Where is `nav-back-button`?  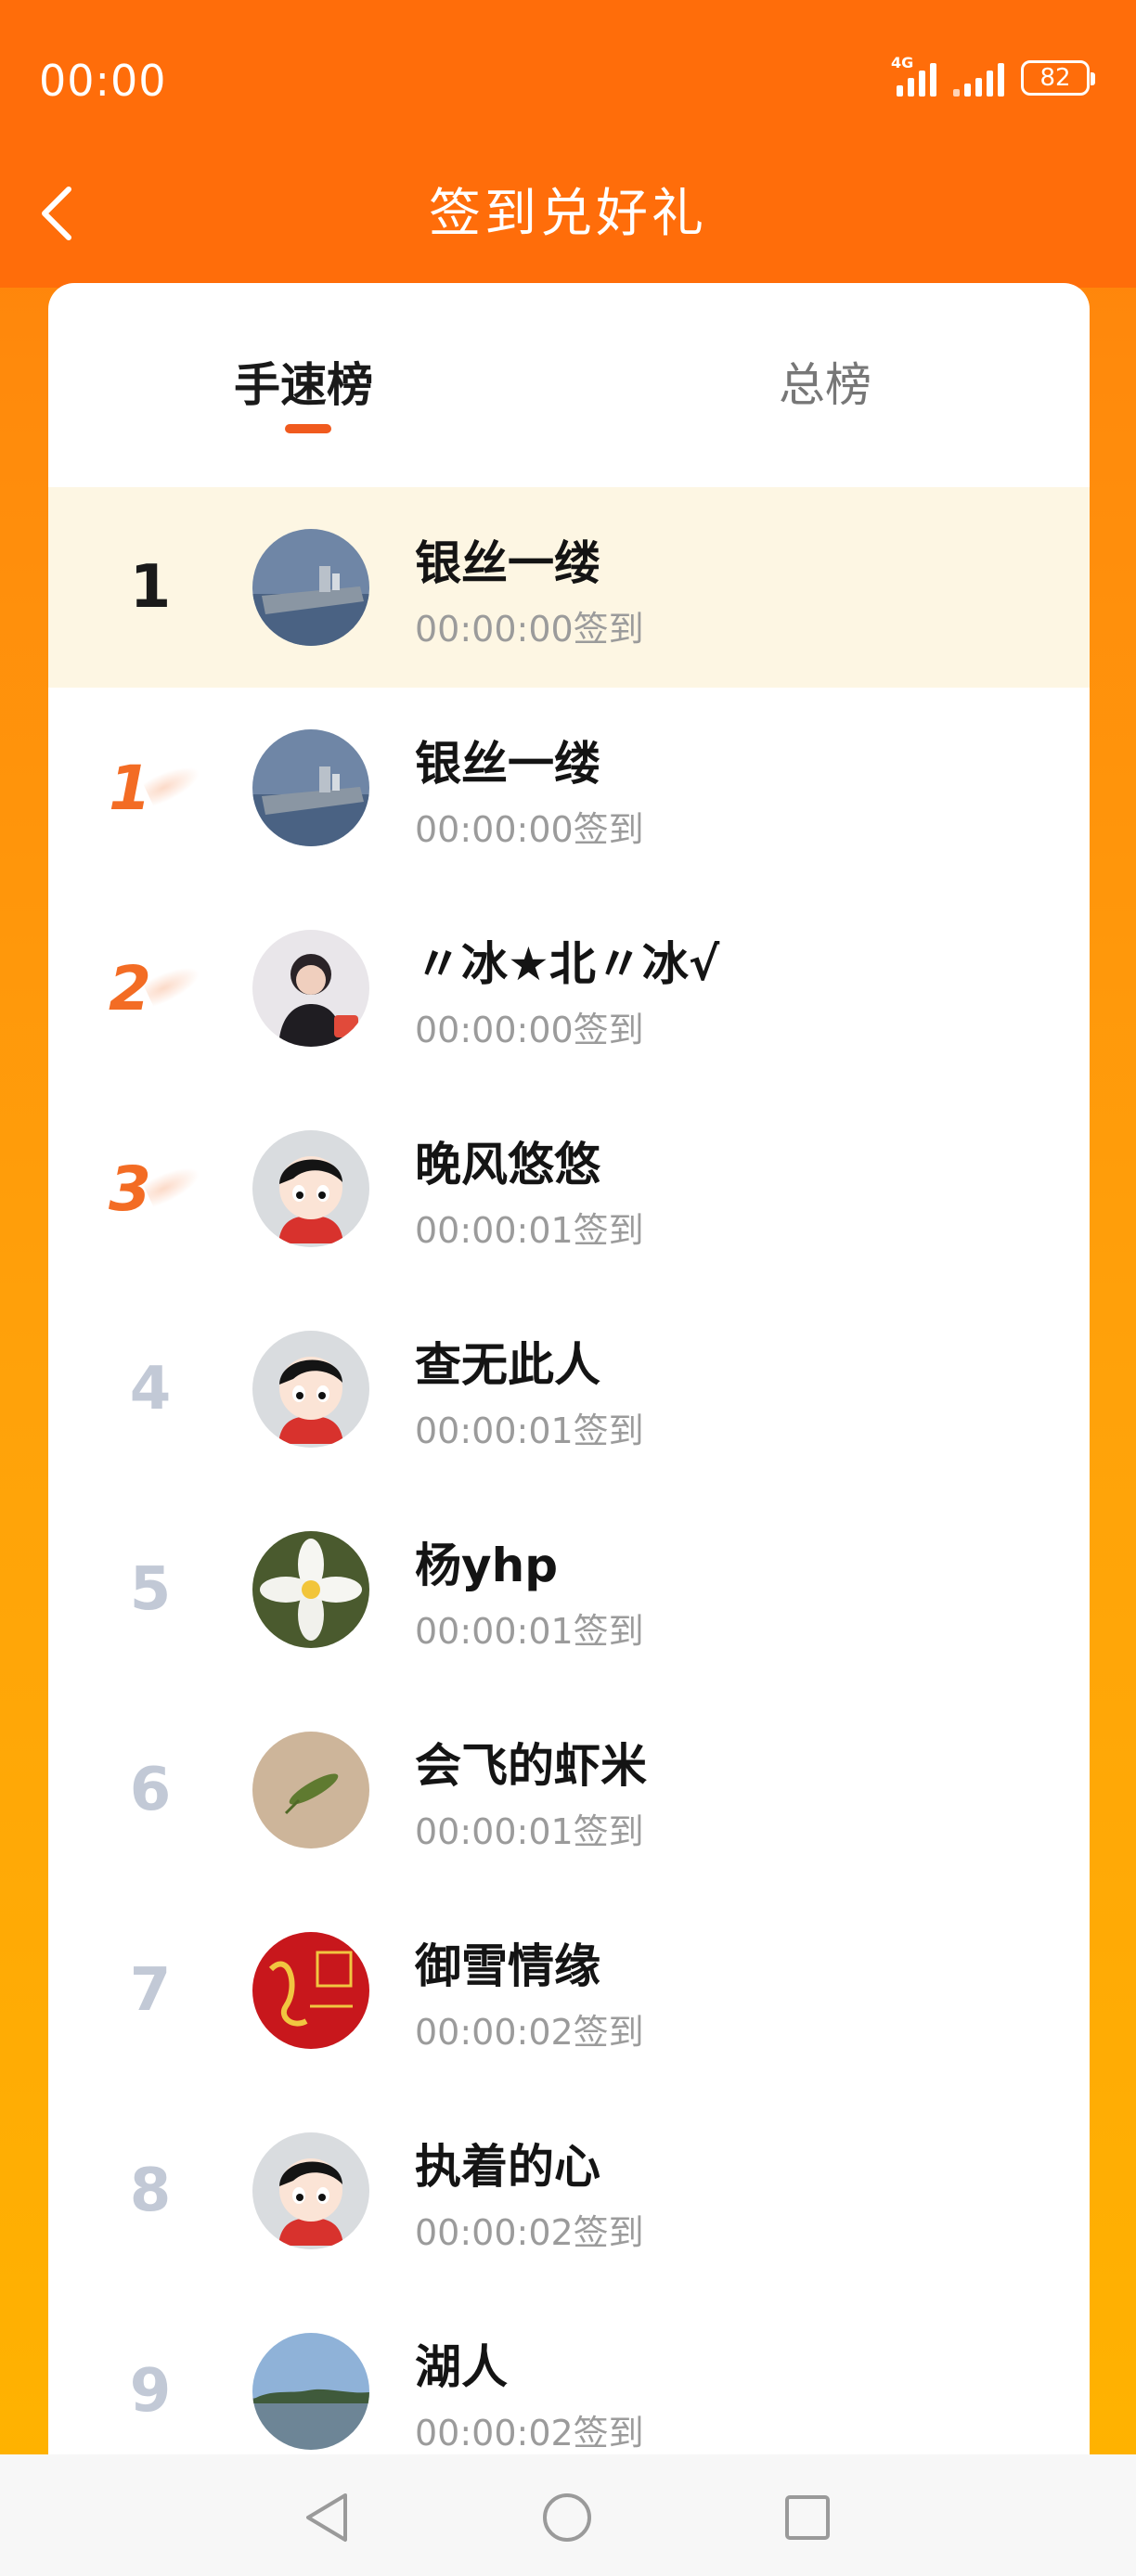
nav-back-button is located at coordinates (327, 2517).